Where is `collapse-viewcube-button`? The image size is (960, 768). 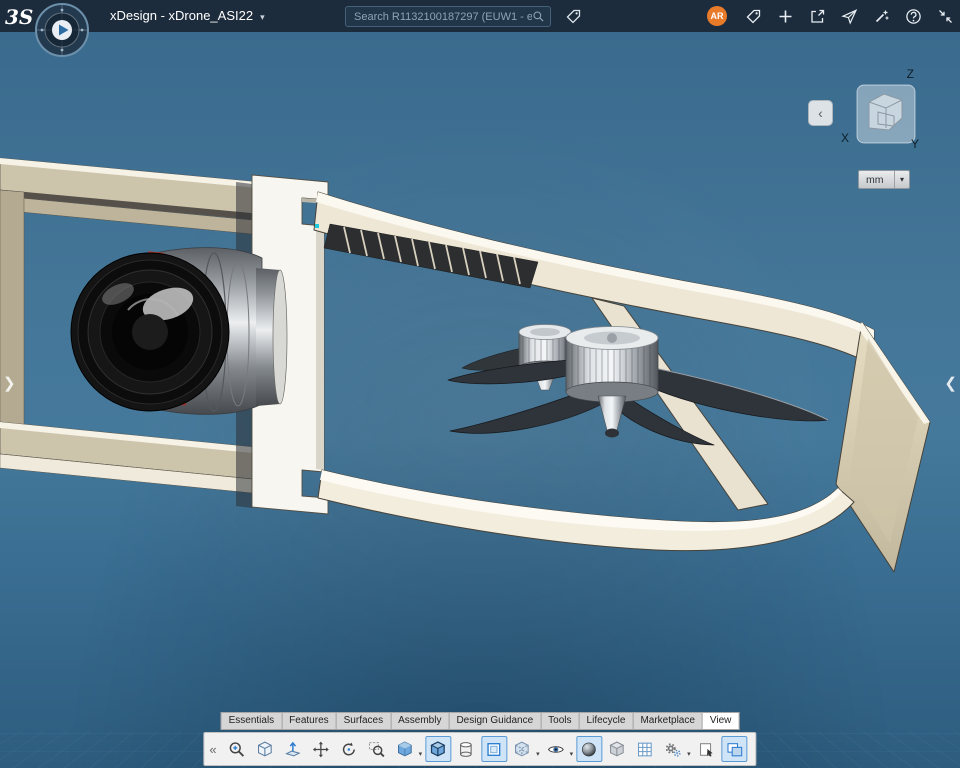
collapse-viewcube-button is located at coordinates (820, 113).